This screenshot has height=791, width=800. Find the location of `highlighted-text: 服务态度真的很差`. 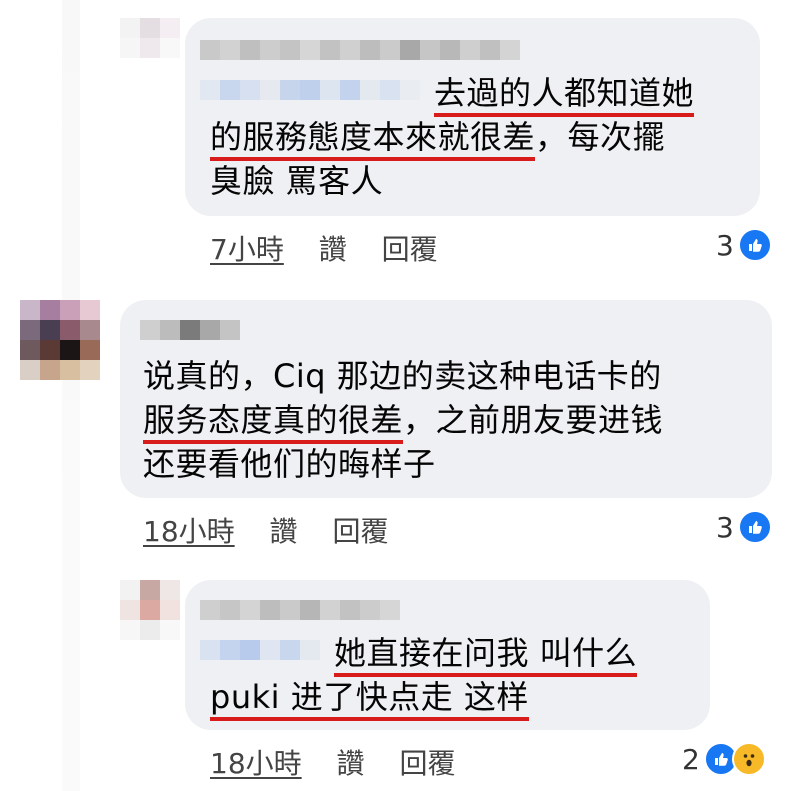

highlighted-text: 服务态度真的很差 is located at coordinates (273, 422).